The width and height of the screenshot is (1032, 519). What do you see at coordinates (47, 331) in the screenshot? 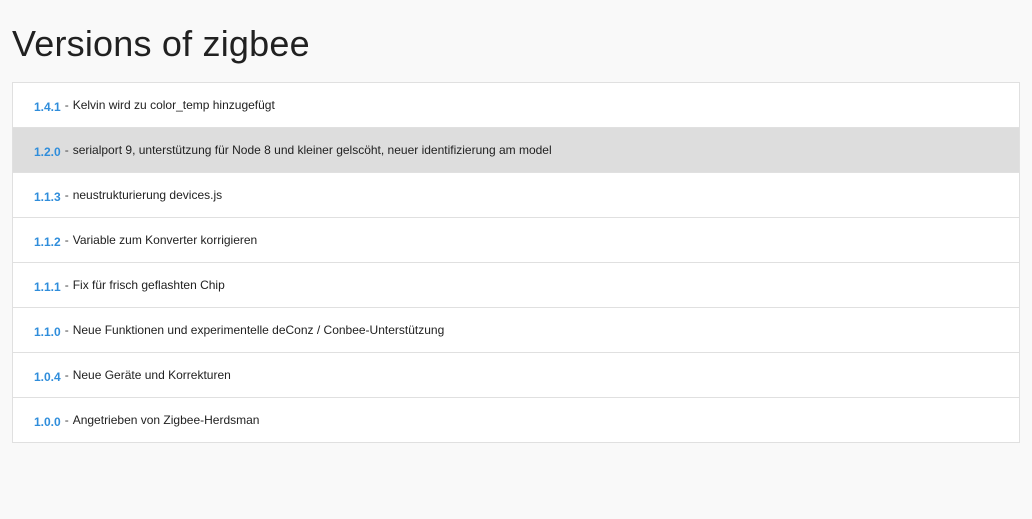
I see `version-number: 1.1.0` at bounding box center [47, 331].